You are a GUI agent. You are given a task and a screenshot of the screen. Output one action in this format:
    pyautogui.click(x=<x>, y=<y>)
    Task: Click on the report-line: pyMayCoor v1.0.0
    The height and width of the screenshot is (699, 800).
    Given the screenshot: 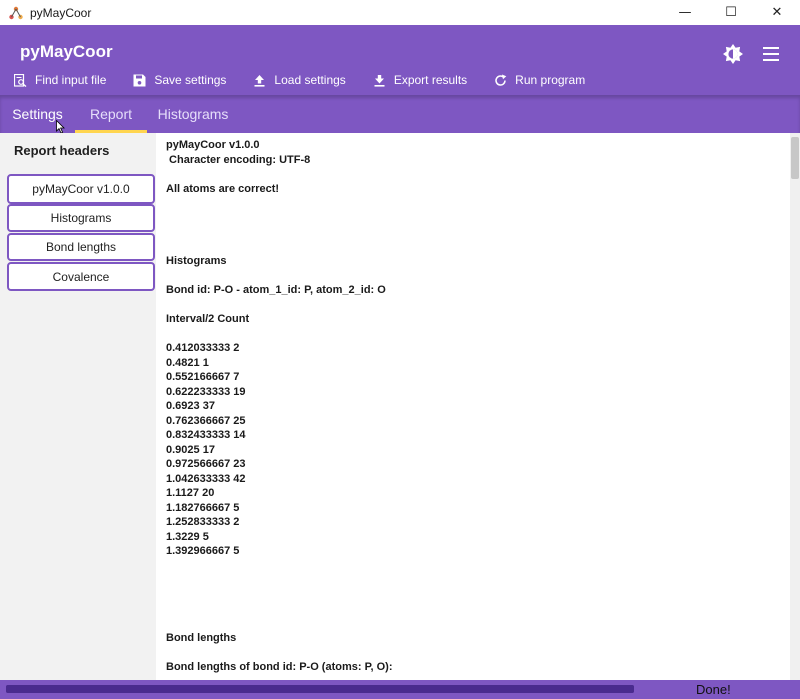 What is the action you would take?
    pyautogui.click(x=213, y=145)
    